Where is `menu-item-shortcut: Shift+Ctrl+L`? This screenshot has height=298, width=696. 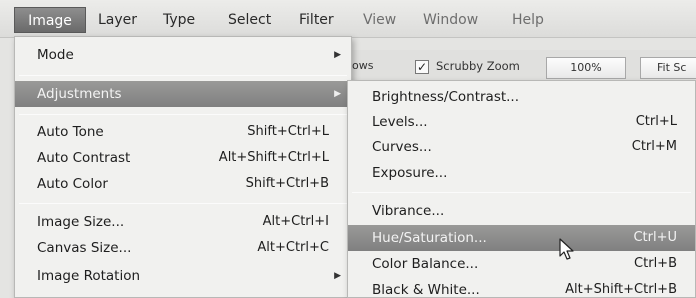
menu-item-shortcut: Shift+Ctrl+L is located at coordinates (288, 131).